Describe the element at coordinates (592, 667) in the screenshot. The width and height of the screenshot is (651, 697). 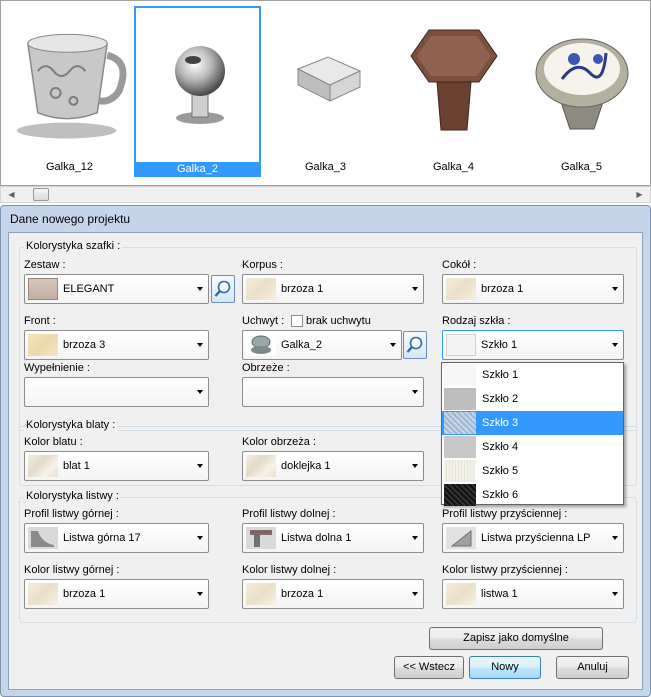
I see `cancel-button: Anuluj` at that location.